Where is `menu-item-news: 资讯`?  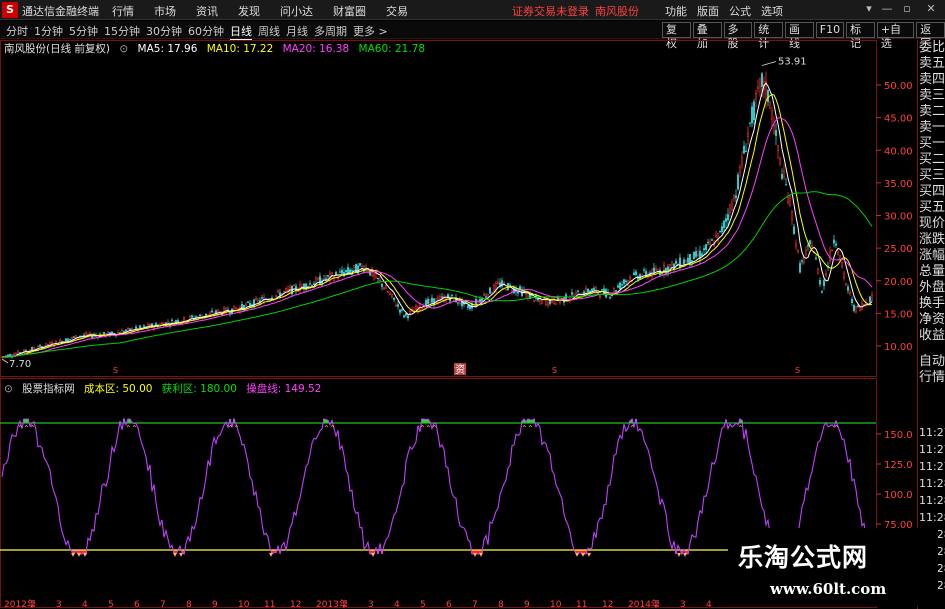 menu-item-news: 资讯 is located at coordinates (207, 11).